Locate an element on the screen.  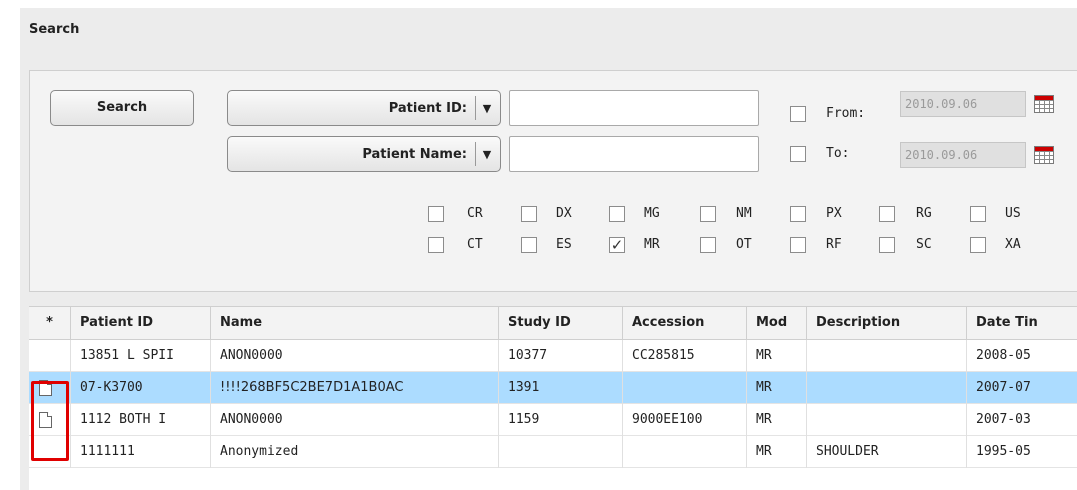
to-date-checkbox is located at coordinates (798, 154).